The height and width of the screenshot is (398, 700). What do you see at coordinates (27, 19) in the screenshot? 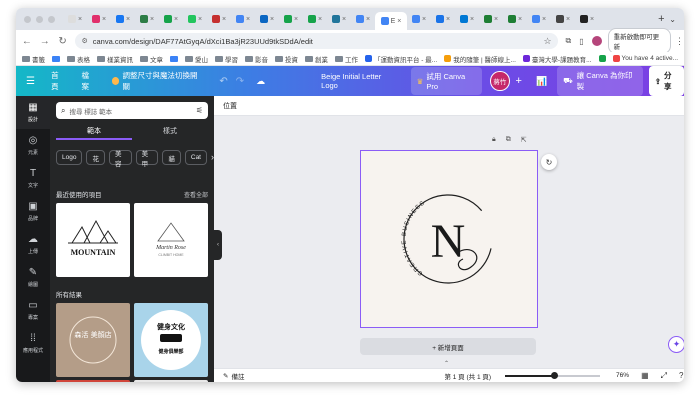
I see `close-window-button` at bounding box center [27, 19].